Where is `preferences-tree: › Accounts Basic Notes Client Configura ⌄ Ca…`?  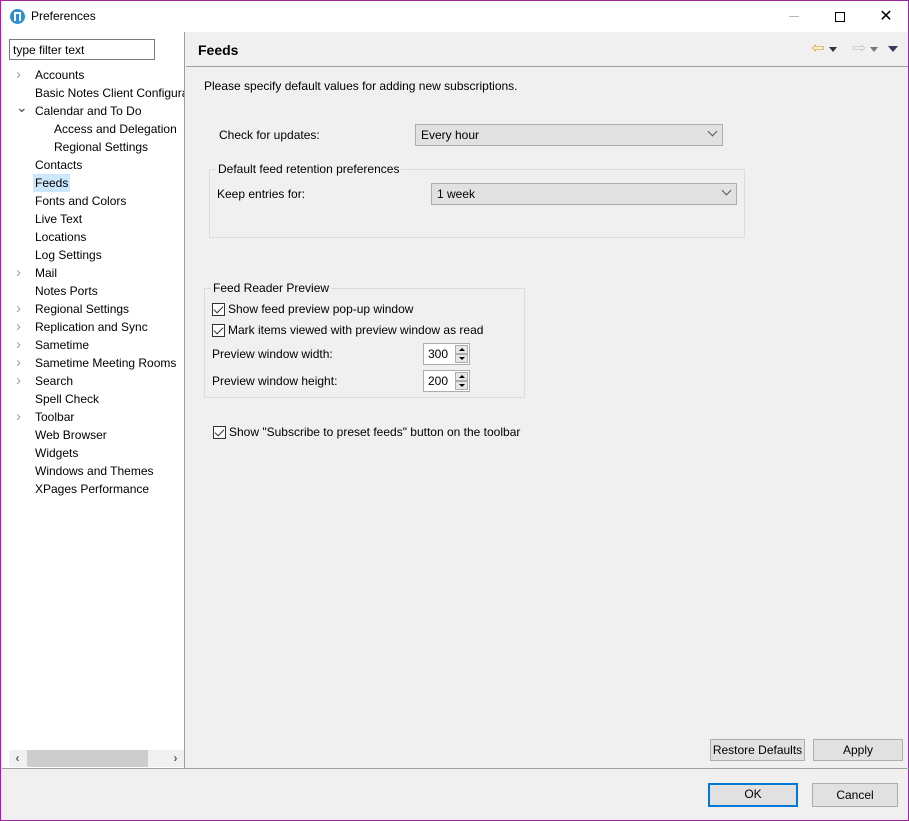 preferences-tree: › Accounts Basic Notes Client Configura ⌄ Ca… is located at coordinates (93, 282).